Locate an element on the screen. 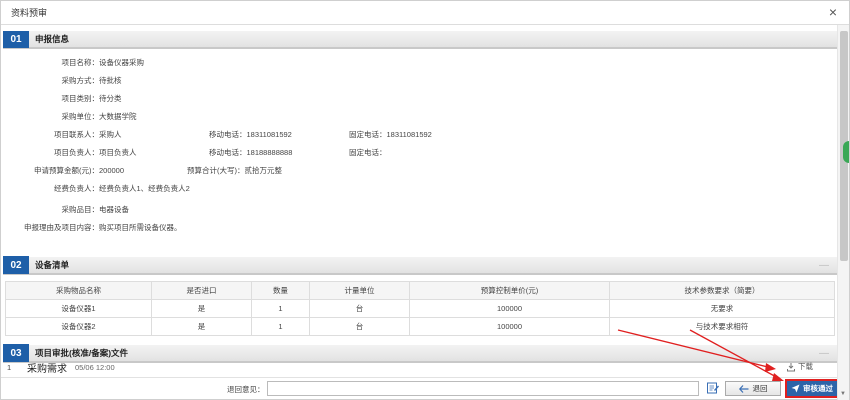 The height and width of the screenshot is (400, 850). purchase-unit-label: 采购单位： is located at coordinates (80, 116).